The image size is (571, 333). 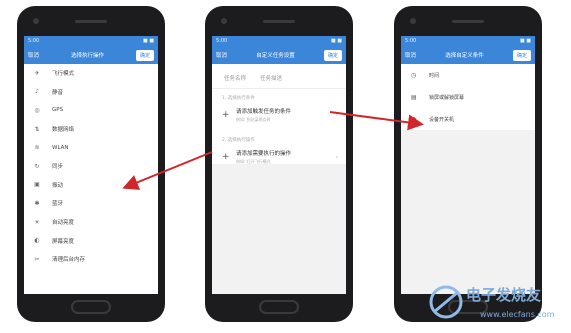 I want to click on list-item-sync: ↻ 同步, so click(x=91, y=166).